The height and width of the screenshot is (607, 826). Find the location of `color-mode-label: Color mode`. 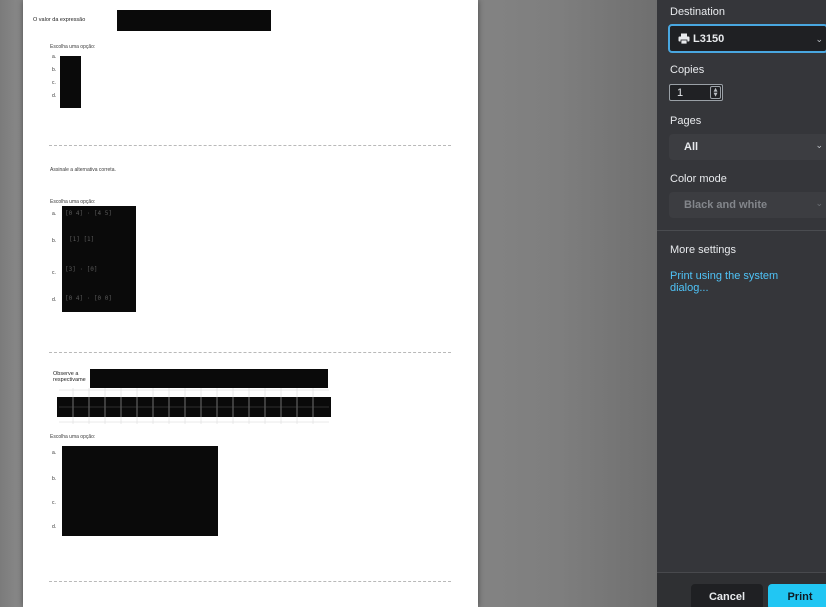

color-mode-label: Color mode is located at coordinates (698, 179).